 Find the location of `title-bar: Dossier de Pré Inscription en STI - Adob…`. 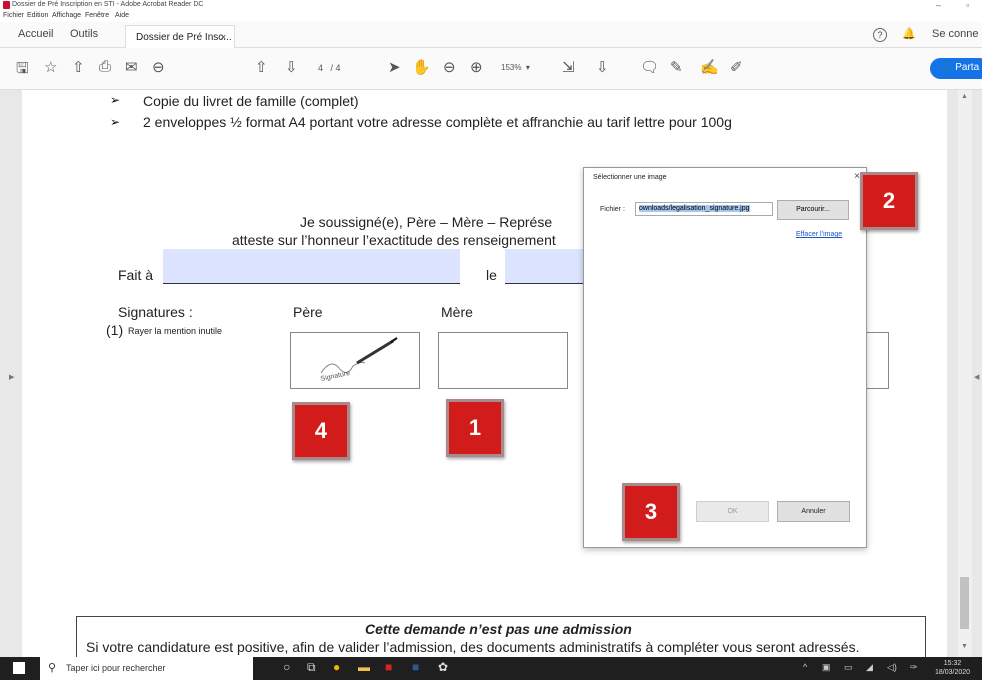

title-bar: Dossier de Pré Inscription en STI - Adob… is located at coordinates (491, 5).